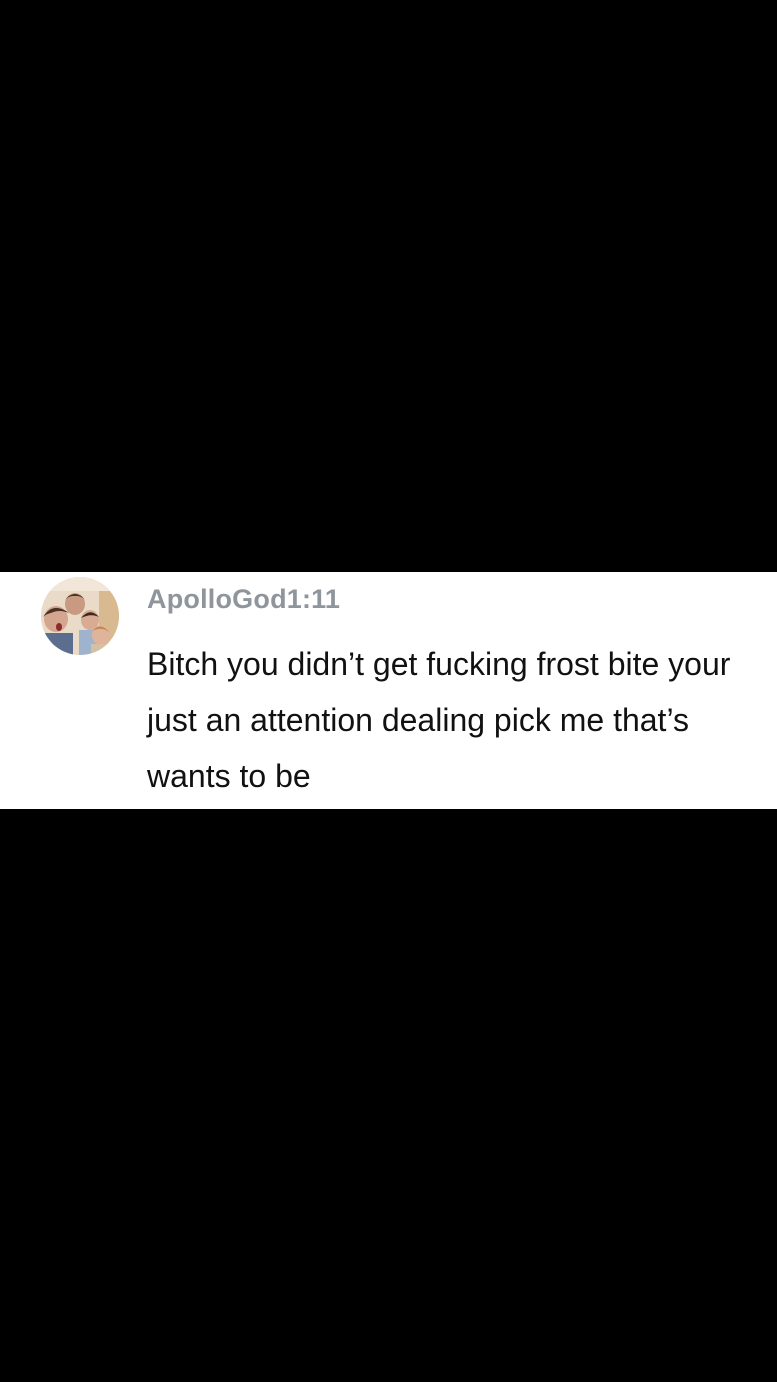 This screenshot has width=777, height=1382. What do you see at coordinates (243, 599) in the screenshot?
I see `comment-username: ApolloGod1:11` at bounding box center [243, 599].